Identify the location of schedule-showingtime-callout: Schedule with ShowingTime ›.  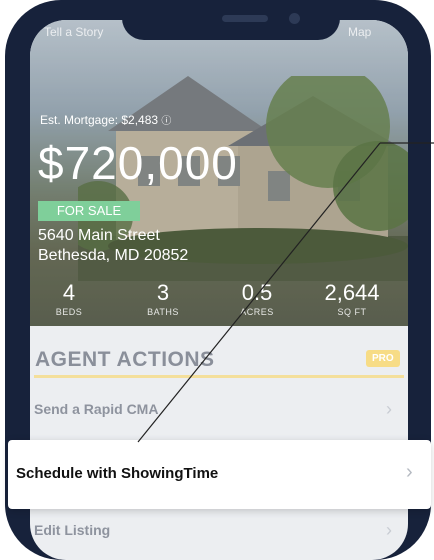
(219, 474).